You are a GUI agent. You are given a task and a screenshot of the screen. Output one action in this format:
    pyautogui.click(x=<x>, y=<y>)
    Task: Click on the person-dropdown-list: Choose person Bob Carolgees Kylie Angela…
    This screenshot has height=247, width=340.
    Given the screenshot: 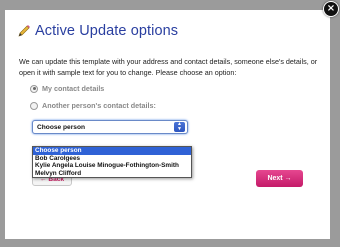 What is the action you would take?
    pyautogui.click(x=112, y=162)
    